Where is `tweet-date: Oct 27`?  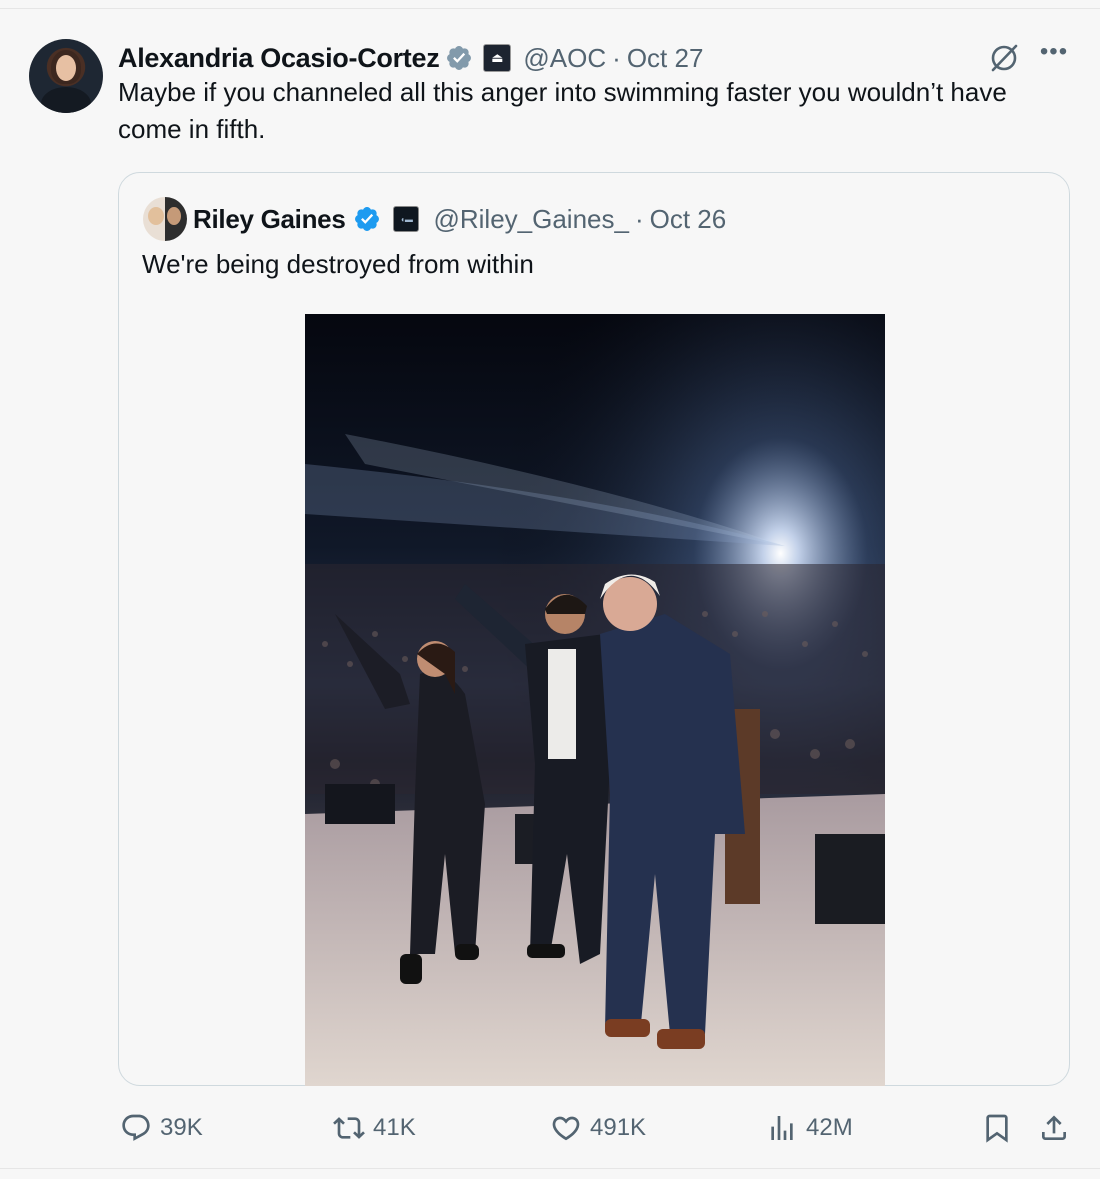
tweet-date: Oct 27 is located at coordinates (665, 58).